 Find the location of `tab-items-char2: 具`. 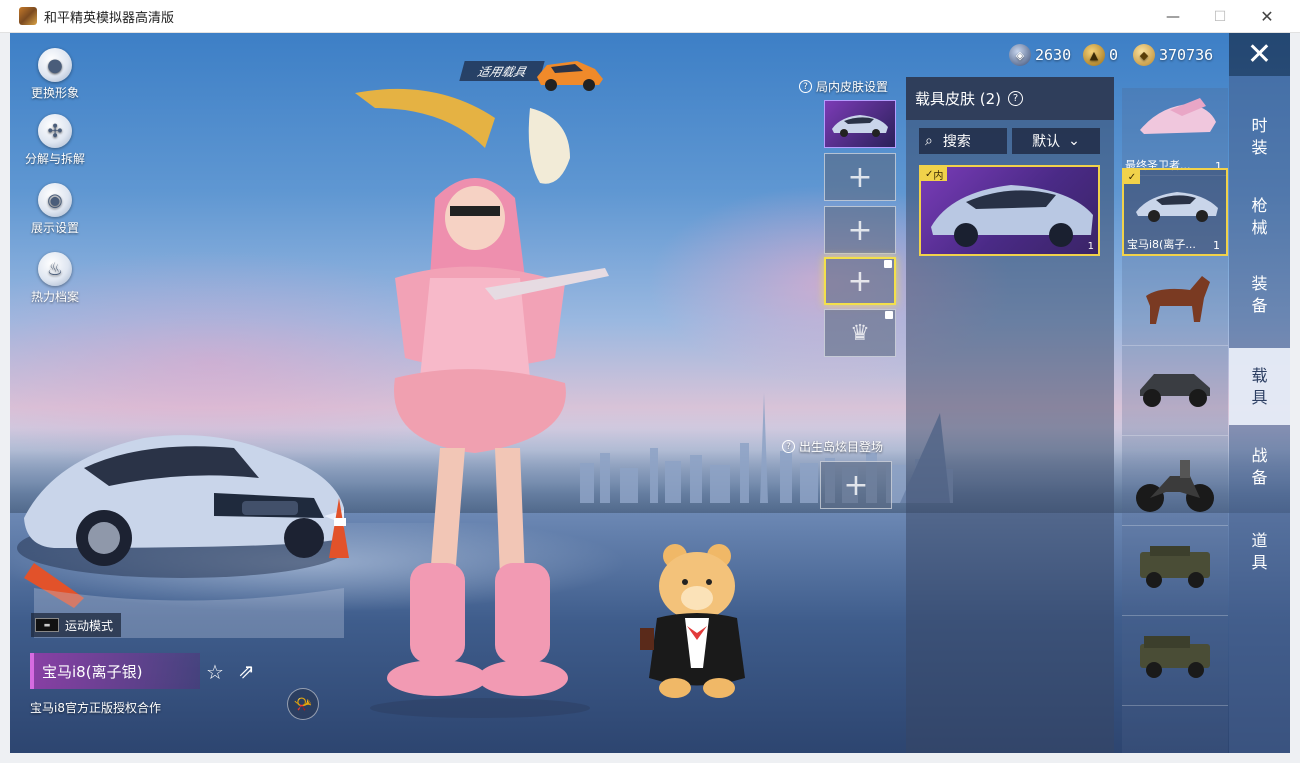

tab-items-char2: 具 is located at coordinates (1259, 562).